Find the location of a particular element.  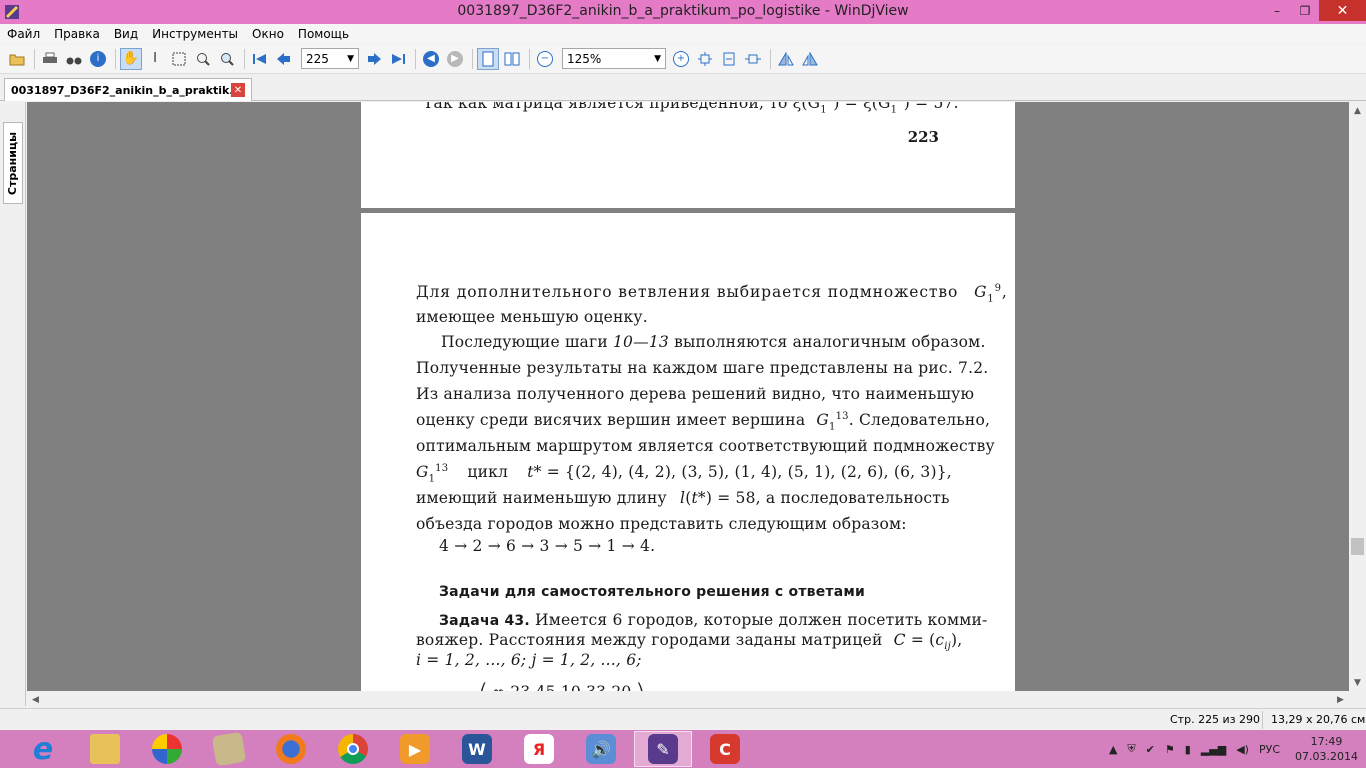

print-icon is located at coordinates (50, 59).